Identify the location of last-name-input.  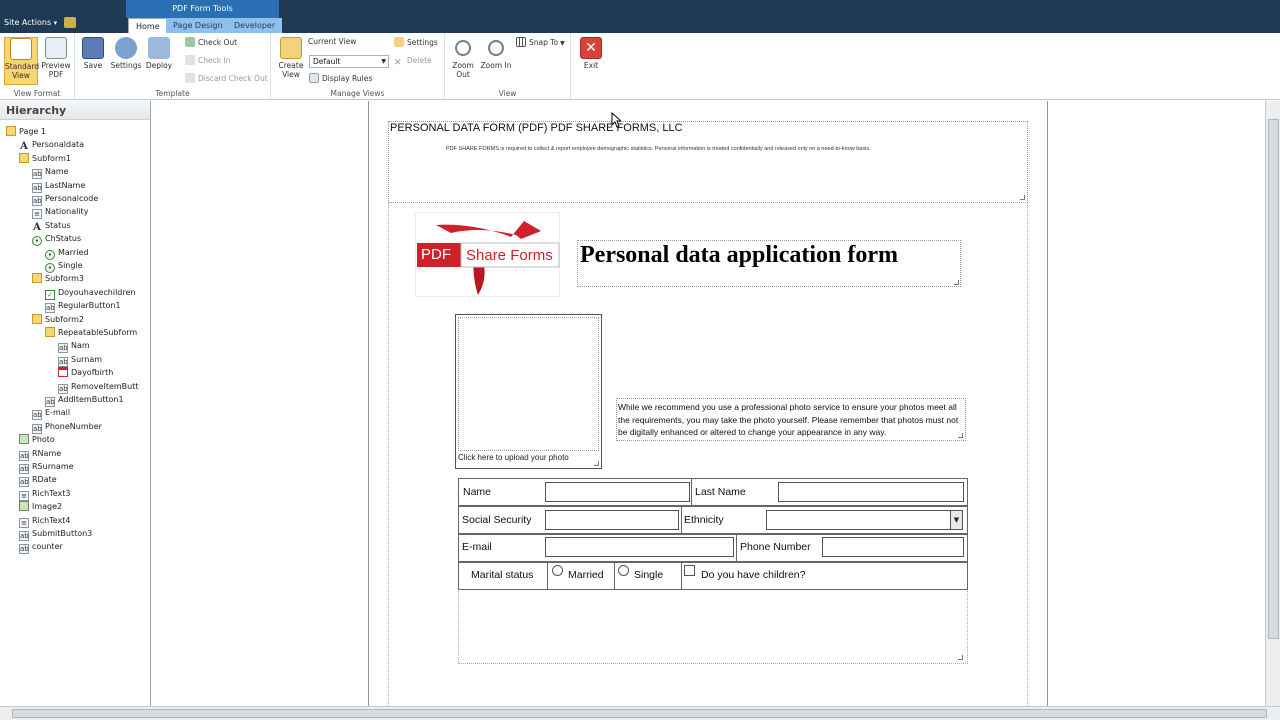
(871, 492).